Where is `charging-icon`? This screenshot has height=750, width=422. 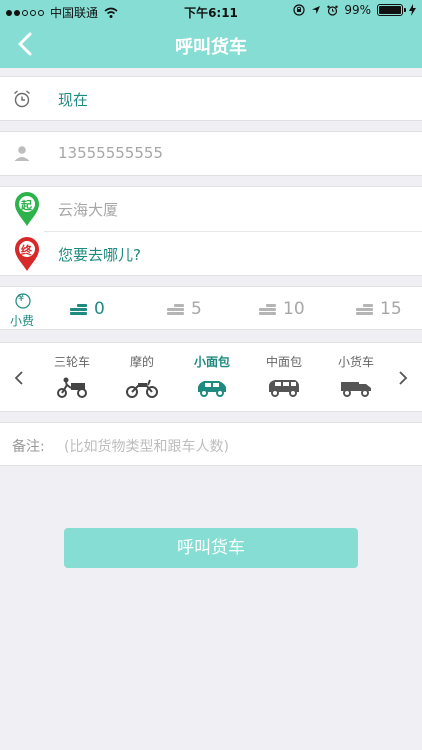 charging-icon is located at coordinates (412, 10).